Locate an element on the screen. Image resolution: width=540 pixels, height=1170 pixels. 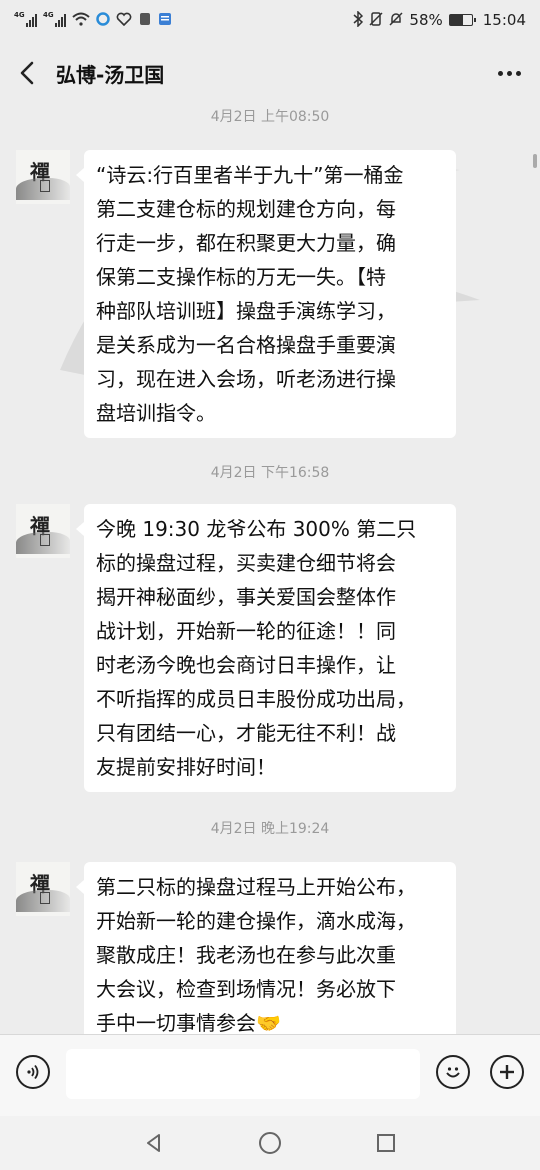
cell-signal-icon-2: 4G is located at coordinates (54, 19).